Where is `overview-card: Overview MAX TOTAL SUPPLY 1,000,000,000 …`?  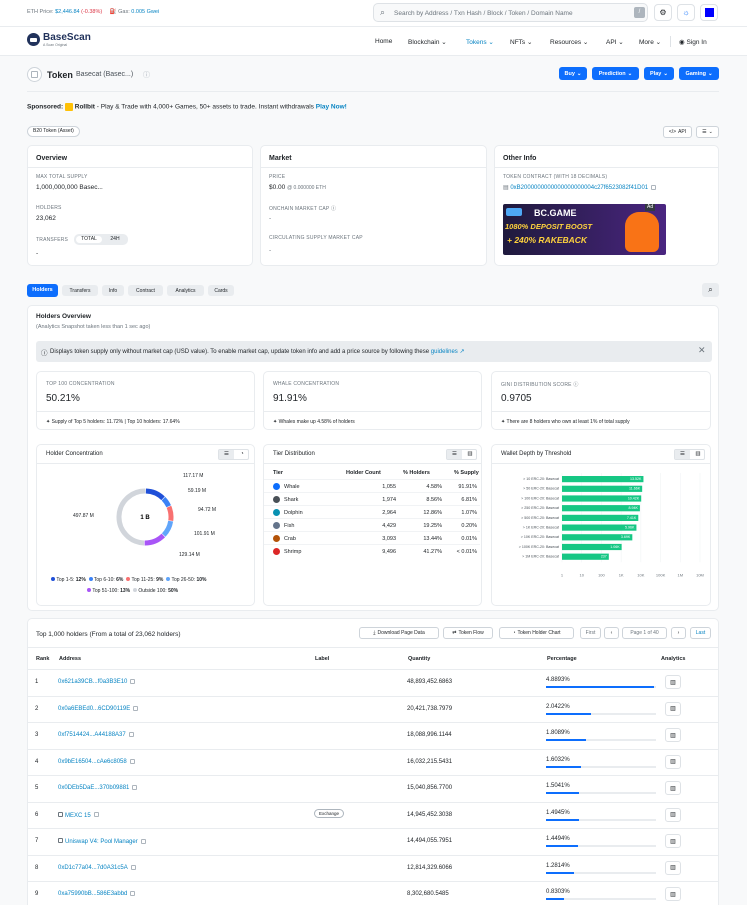 overview-card: Overview MAX TOTAL SUPPLY 1,000,000,000 … is located at coordinates (140, 205).